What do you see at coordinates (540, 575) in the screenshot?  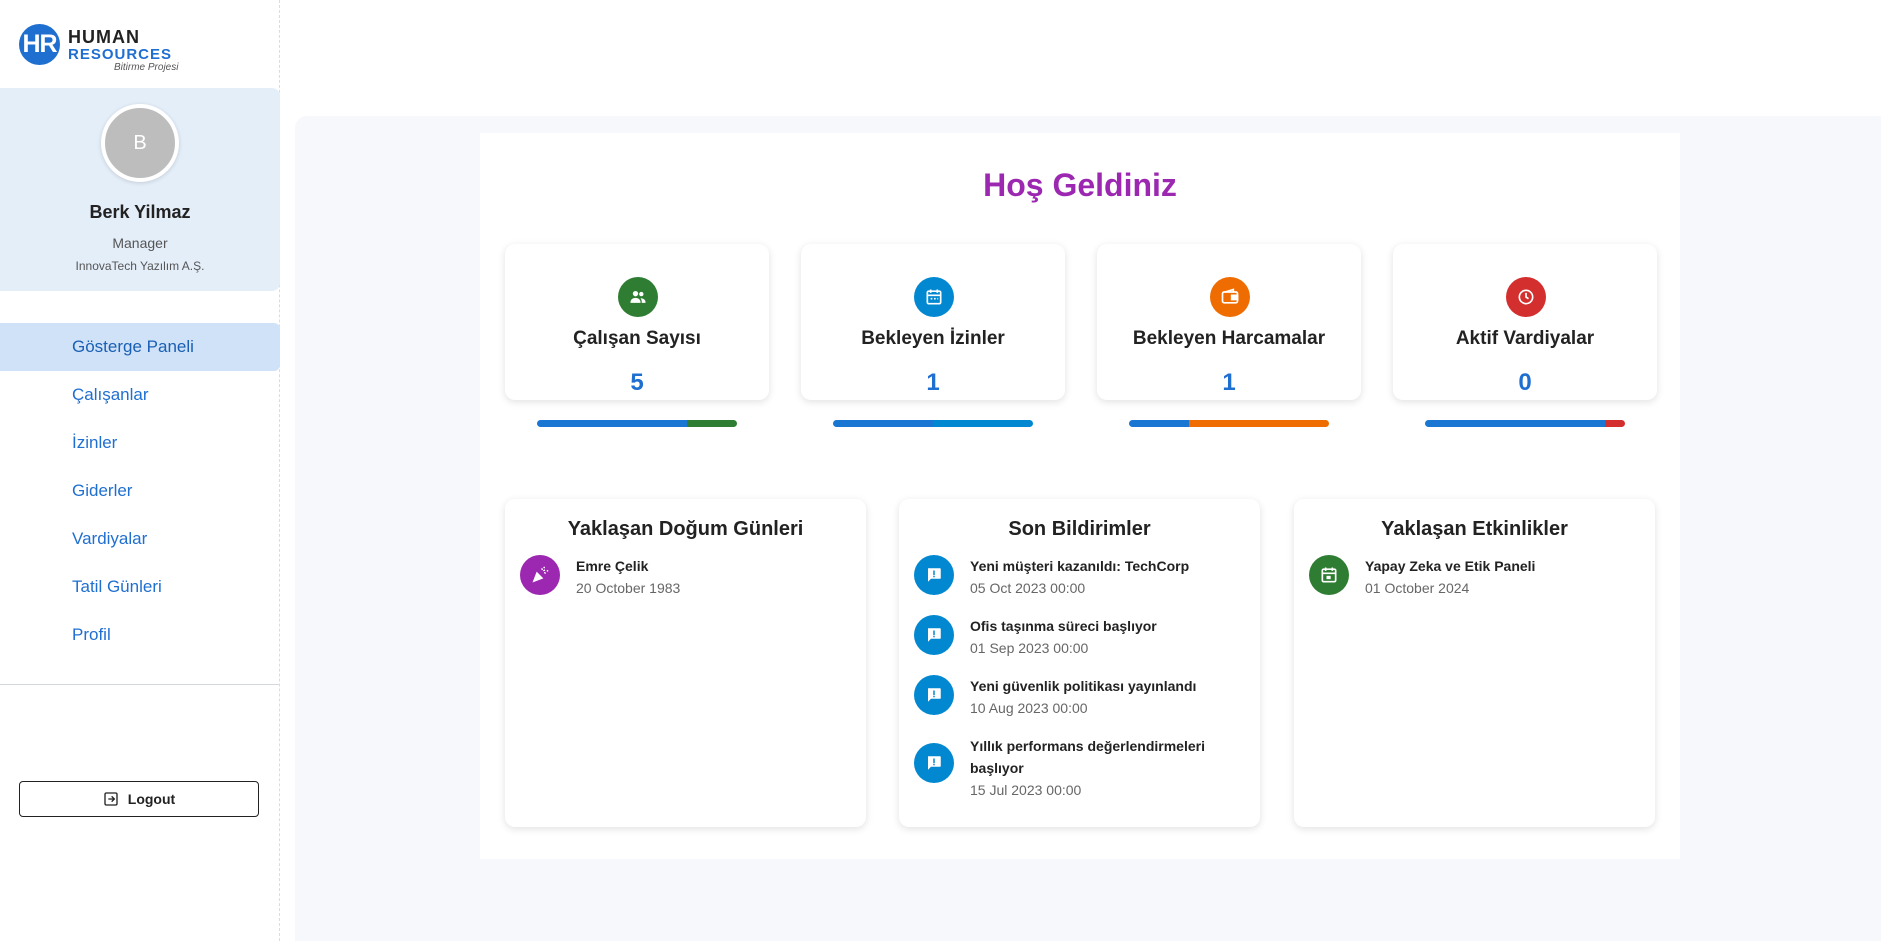 I see `celebration-icon` at bounding box center [540, 575].